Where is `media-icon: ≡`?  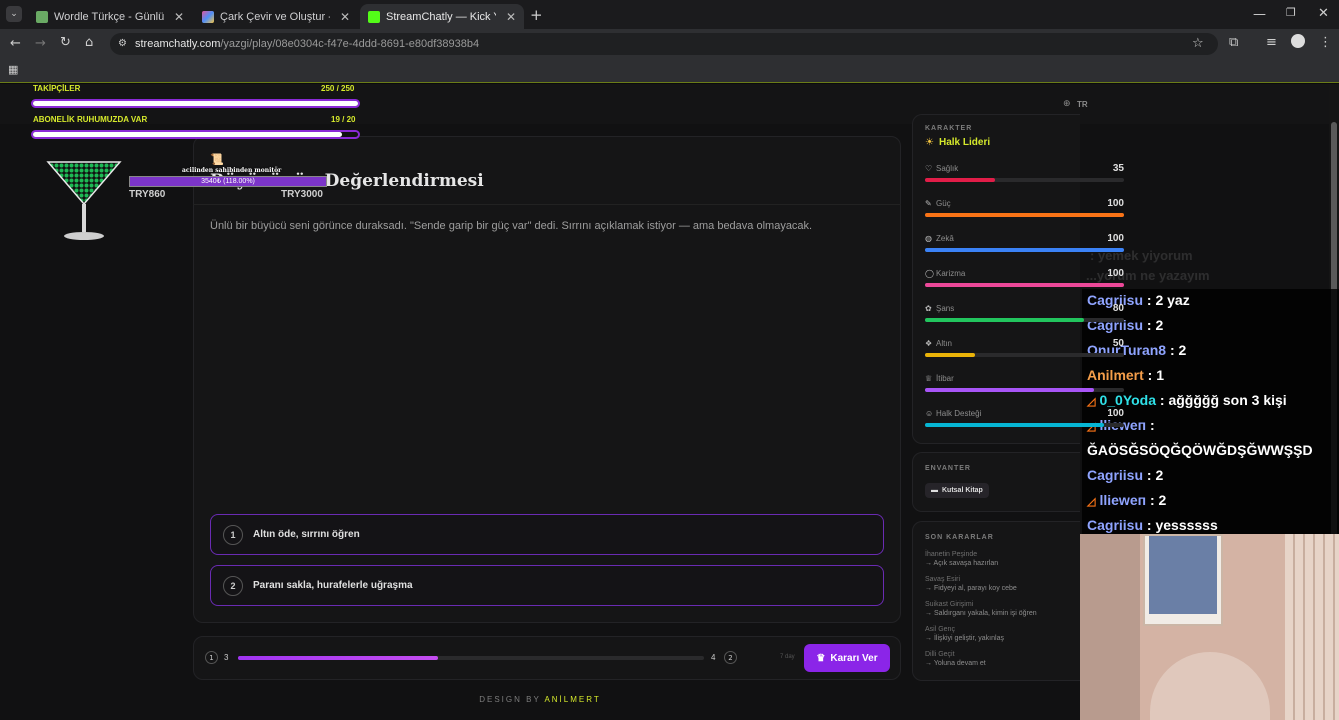 media-icon: ≡ is located at coordinates (1271, 42).